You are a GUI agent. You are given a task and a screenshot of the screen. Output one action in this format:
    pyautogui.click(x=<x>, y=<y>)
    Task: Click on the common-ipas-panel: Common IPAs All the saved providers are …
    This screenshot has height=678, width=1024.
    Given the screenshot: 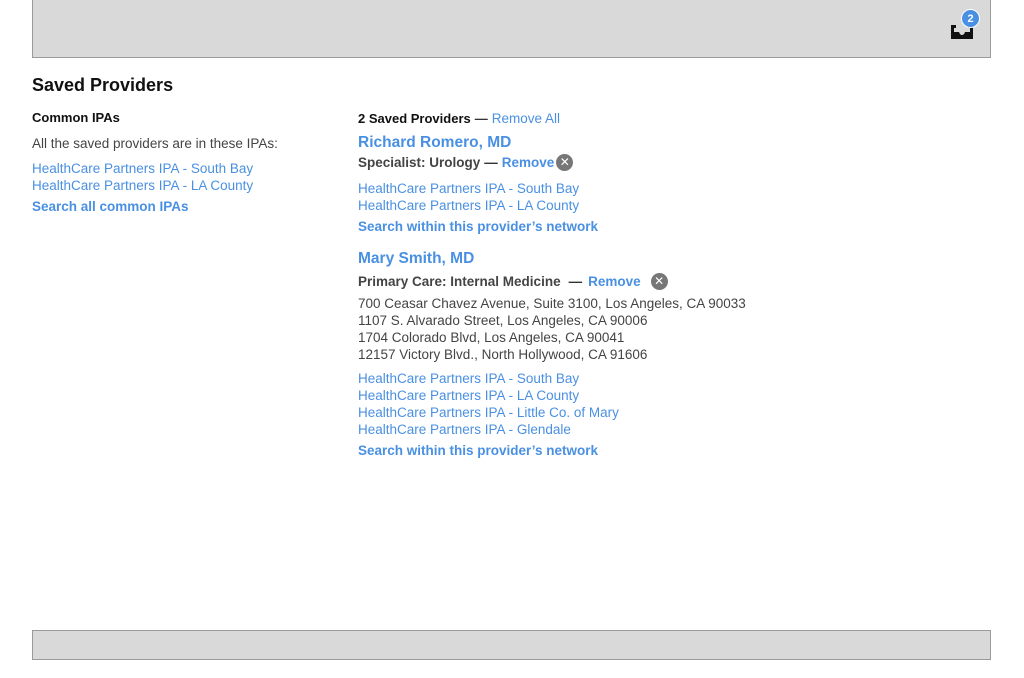 What is the action you would take?
    pyautogui.click(x=182, y=162)
    